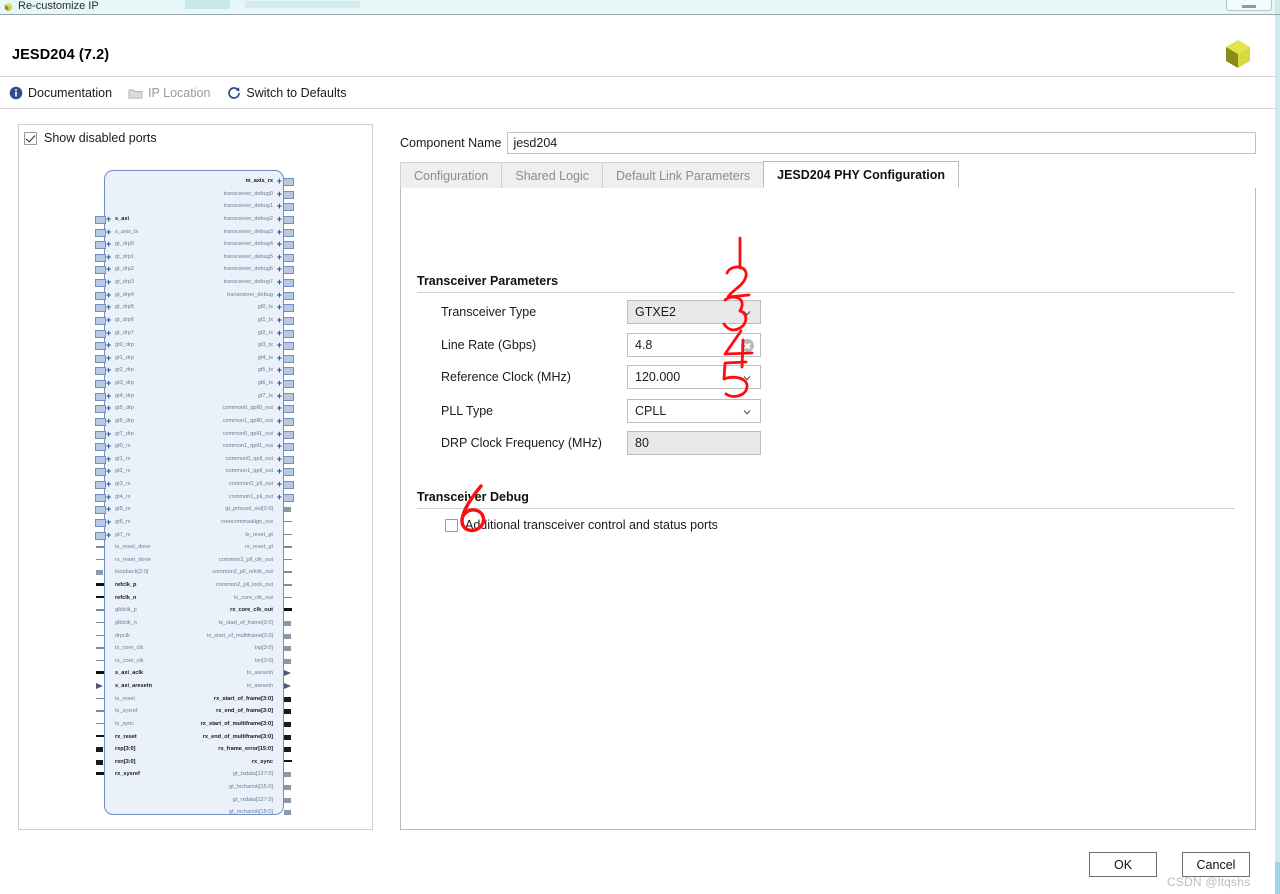 The image size is (1280, 894). Describe the element at coordinates (683, 175) in the screenshot. I see `tab-default-link-parameters: Default Link Parameters` at that location.